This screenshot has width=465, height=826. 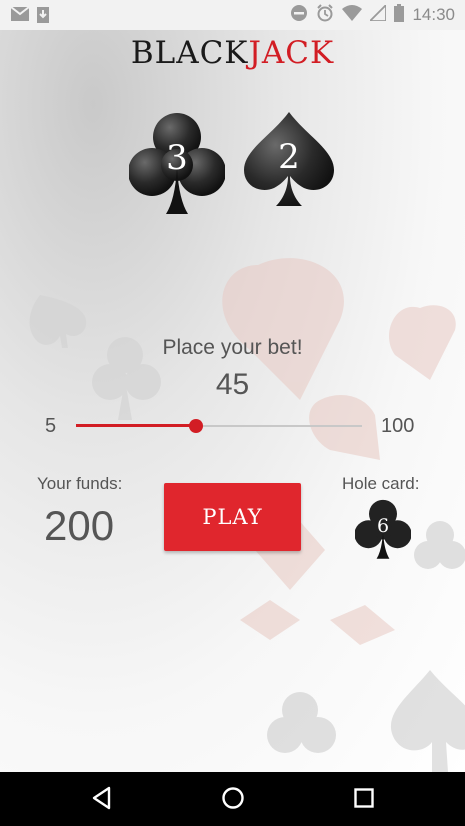 I want to click on bet-min-label: 5, so click(x=51, y=426).